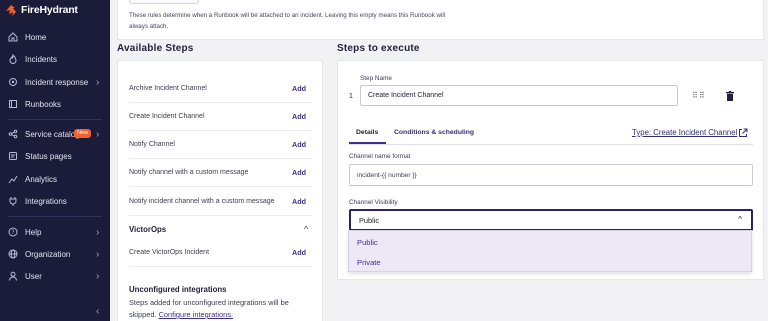 Image resolution: width=768 pixels, height=321 pixels. Describe the element at coordinates (43, 104) in the screenshot. I see `sidebar-item-label: Runbooks` at that location.